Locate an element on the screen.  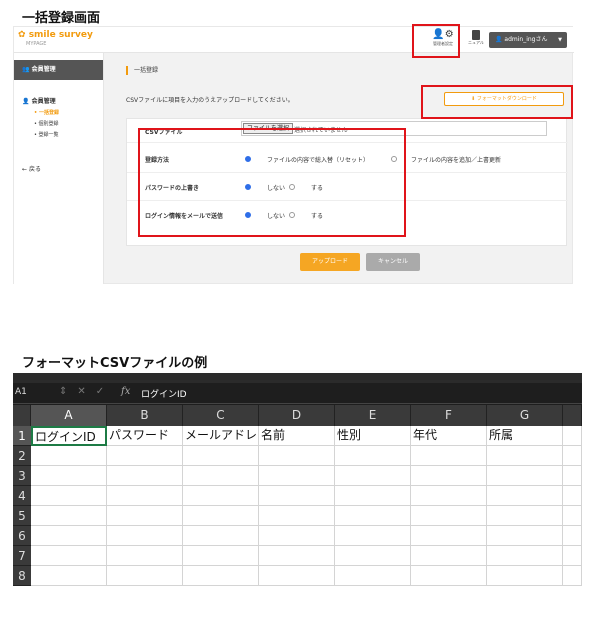
row-header: 6 is located at coordinates (22, 536).